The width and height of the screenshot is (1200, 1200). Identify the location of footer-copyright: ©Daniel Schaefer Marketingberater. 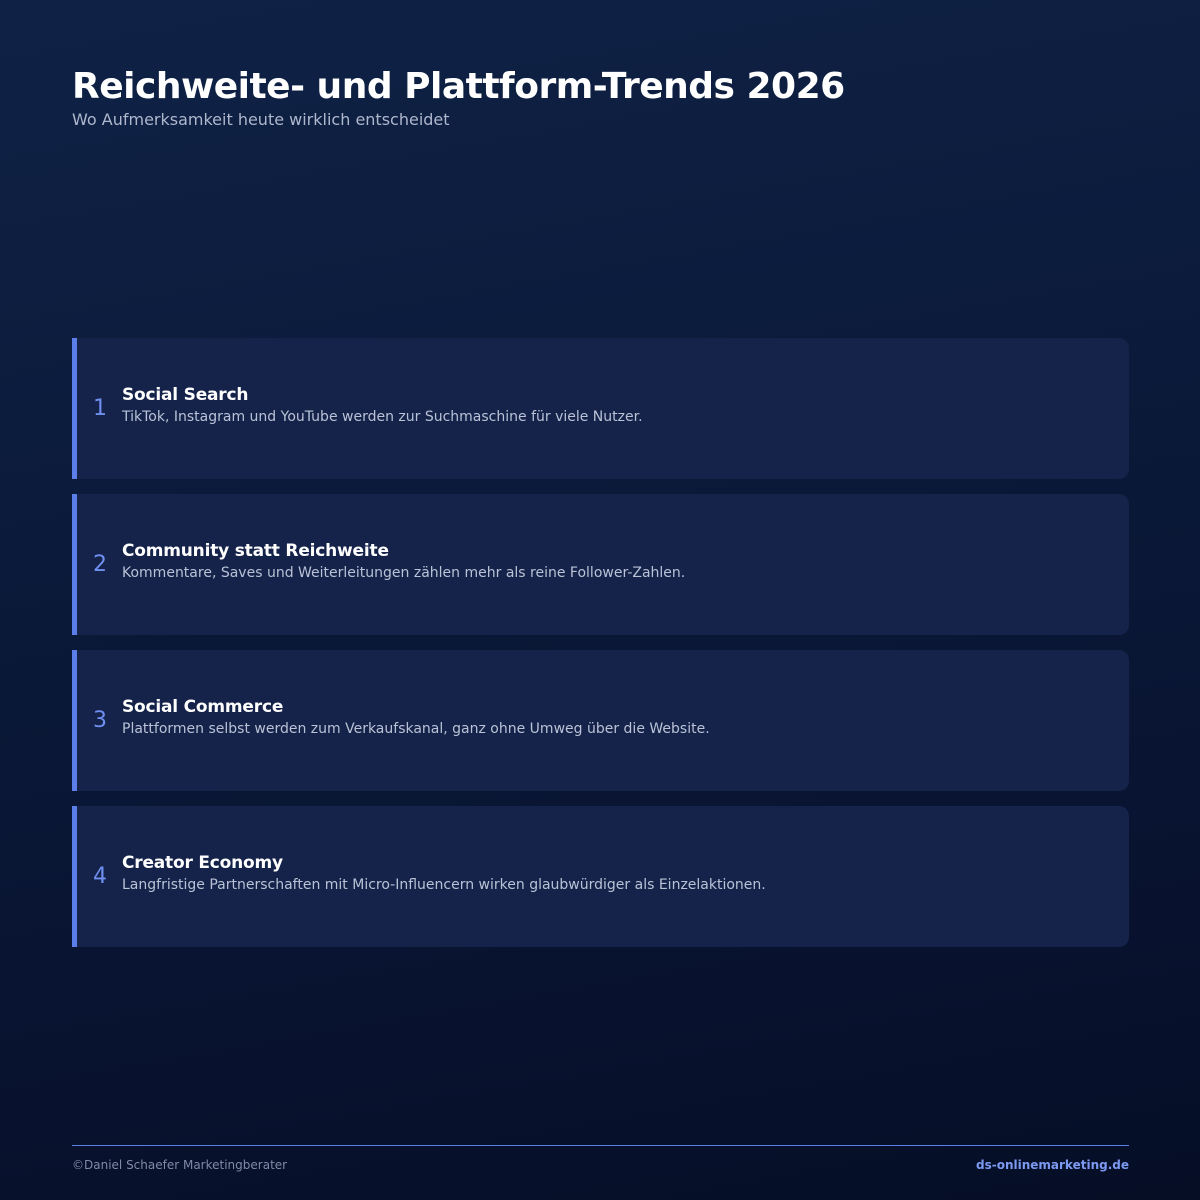
(180, 1165).